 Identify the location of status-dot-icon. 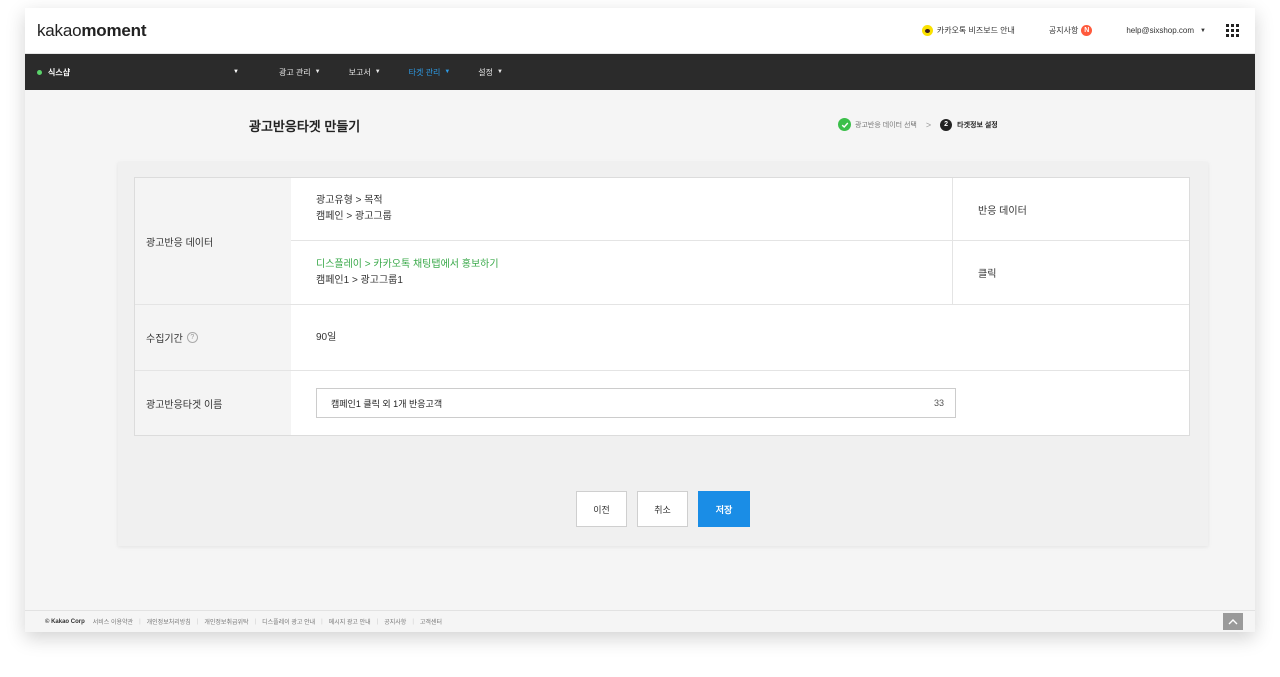
(39, 72).